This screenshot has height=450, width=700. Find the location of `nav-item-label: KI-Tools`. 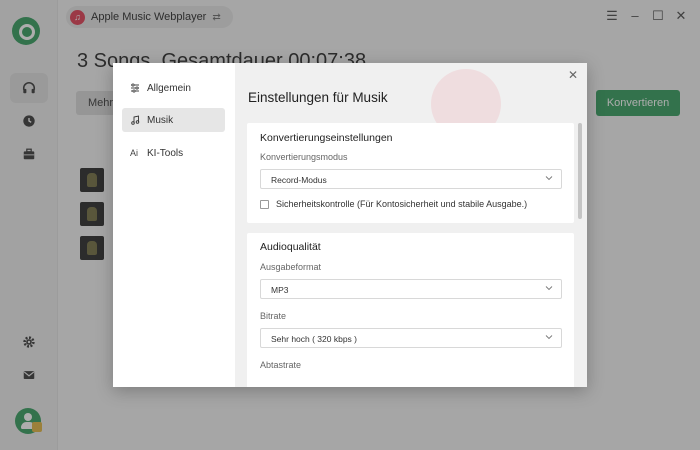

nav-item-label: KI-Tools is located at coordinates (165, 153).